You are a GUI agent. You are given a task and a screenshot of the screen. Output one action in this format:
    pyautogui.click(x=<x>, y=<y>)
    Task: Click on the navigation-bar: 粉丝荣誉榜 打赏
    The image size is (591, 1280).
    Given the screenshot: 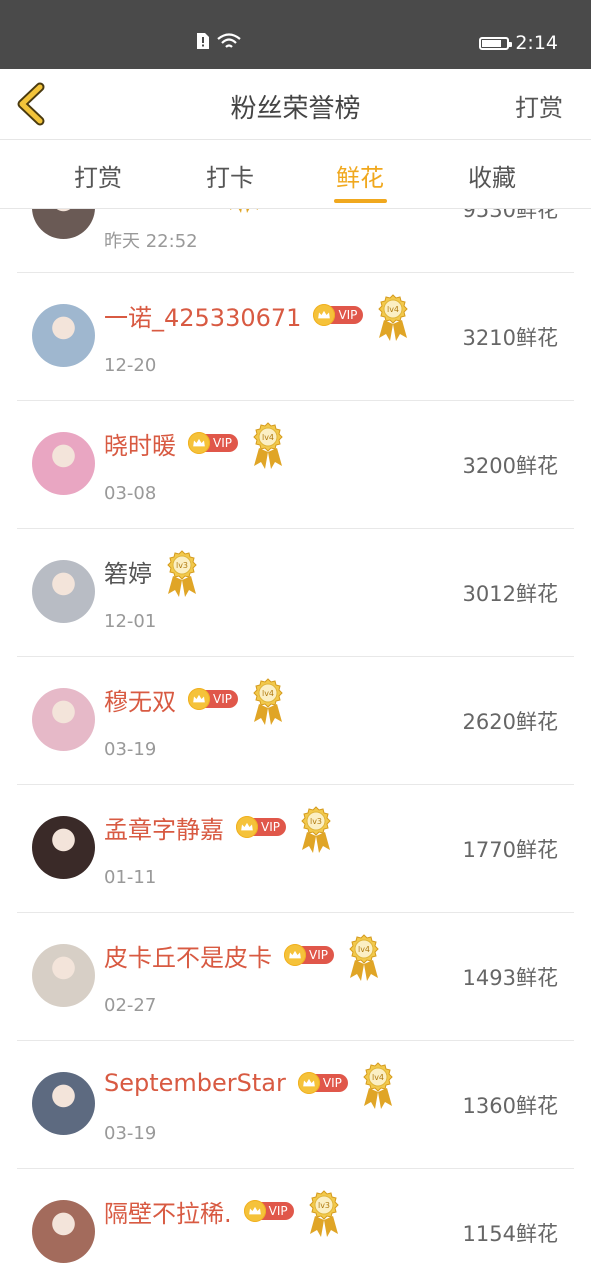 What is the action you would take?
    pyautogui.click(x=295, y=104)
    